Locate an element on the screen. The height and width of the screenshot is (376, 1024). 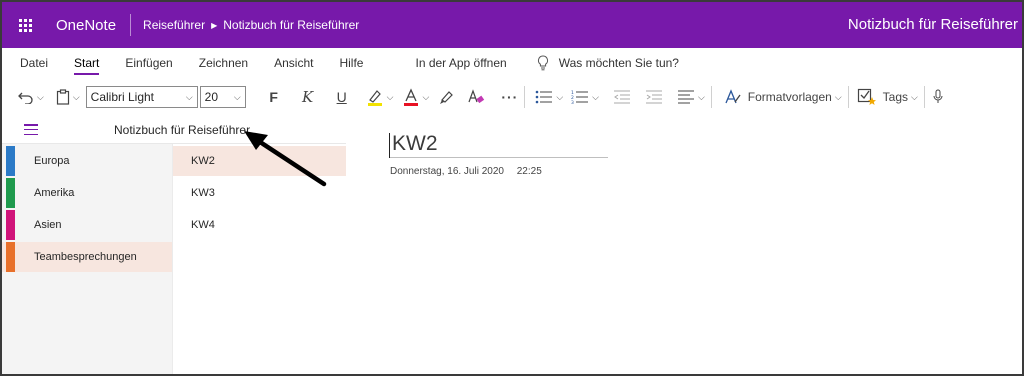
styles-button: Formatvorlagen ⌵ is located at coordinates (783, 97).